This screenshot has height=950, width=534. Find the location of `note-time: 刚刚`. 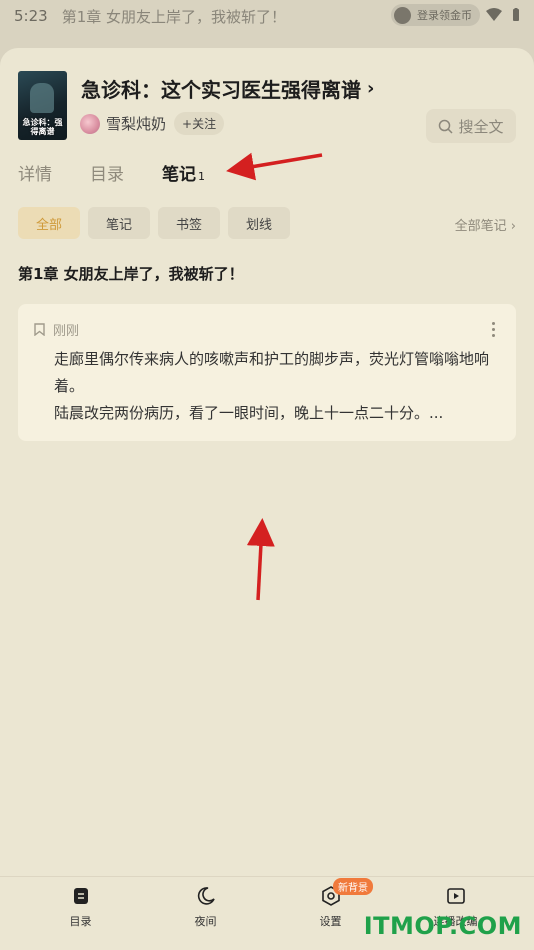

note-time: 刚刚 is located at coordinates (66, 331).